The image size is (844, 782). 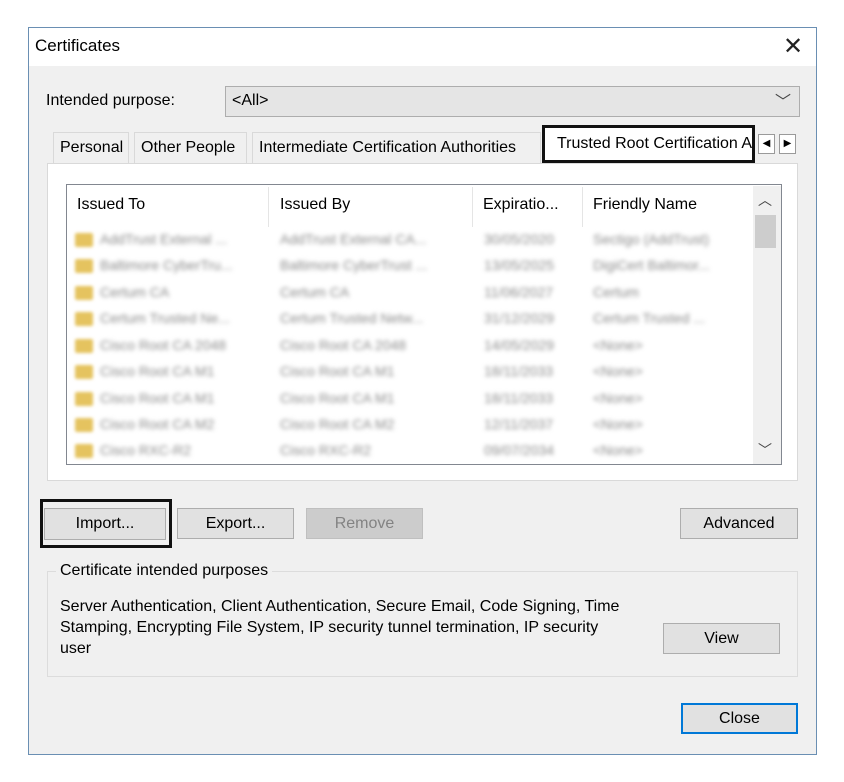 I want to click on close-icon: ✕, so click(x=793, y=47).